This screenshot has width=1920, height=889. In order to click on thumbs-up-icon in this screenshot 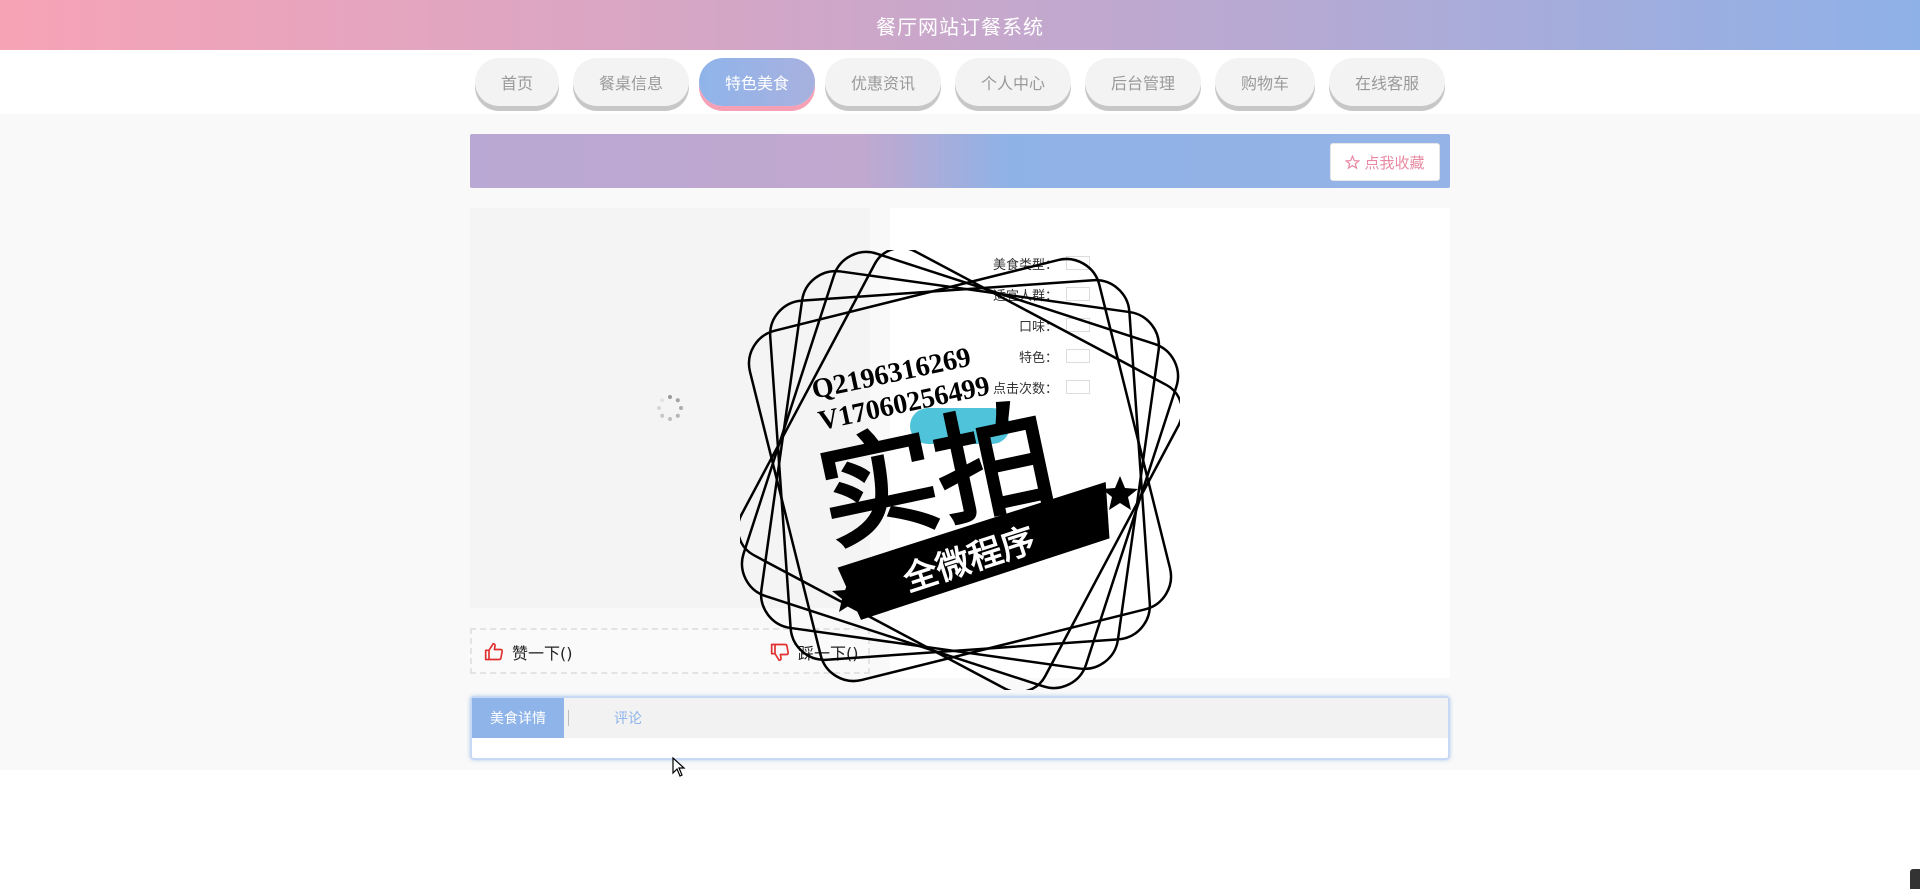, I will do `click(494, 651)`.